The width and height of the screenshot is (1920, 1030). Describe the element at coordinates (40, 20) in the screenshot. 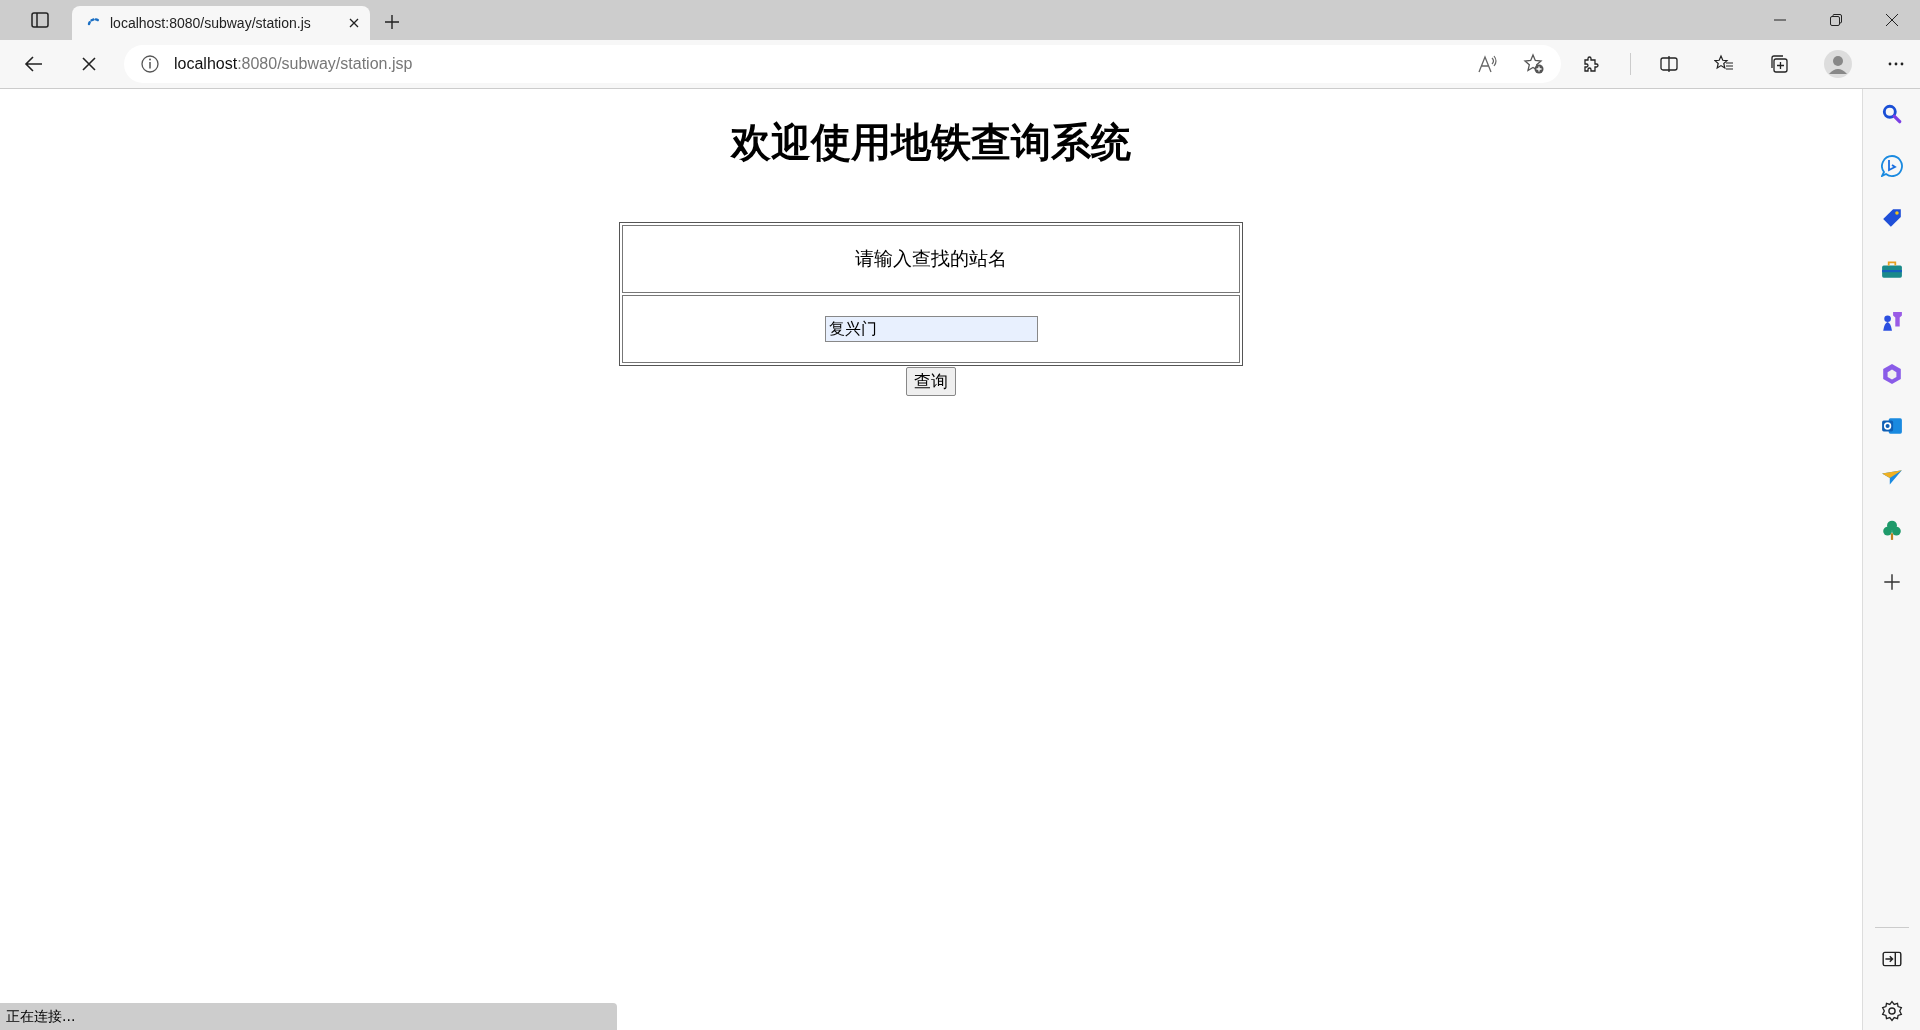

I see `tab-actions-icon` at that location.